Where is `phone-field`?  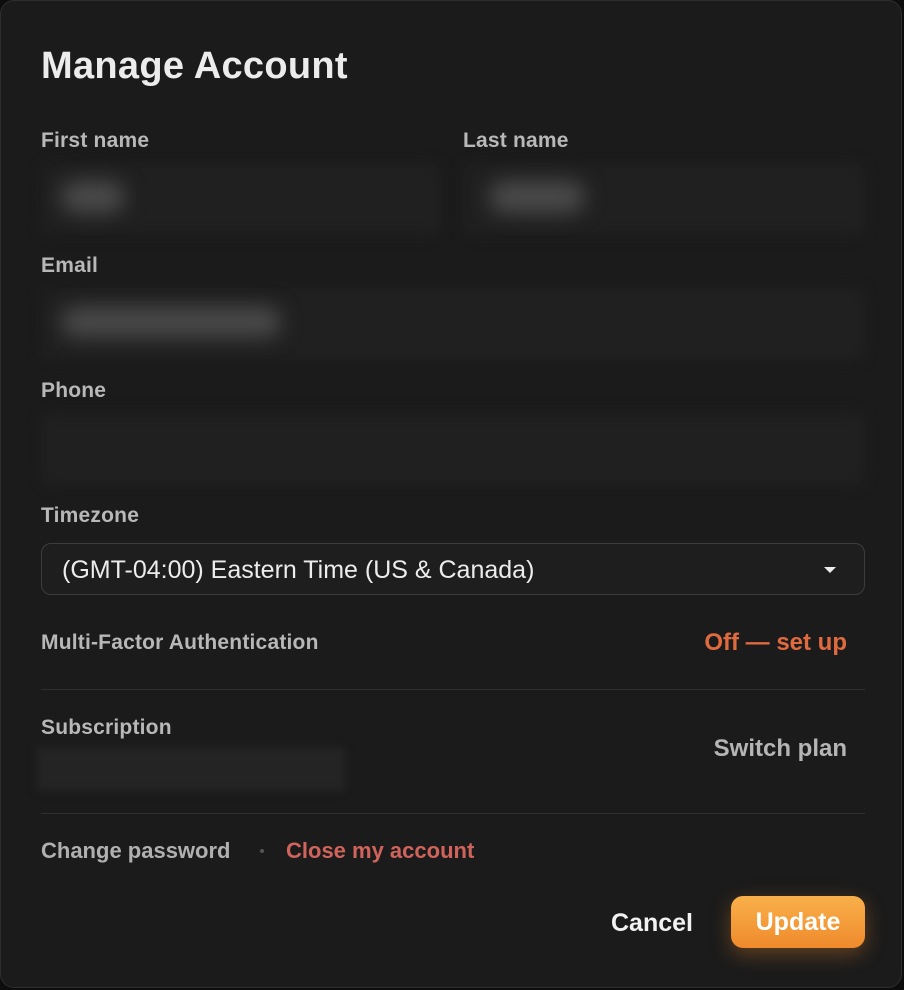
phone-field is located at coordinates (453, 449).